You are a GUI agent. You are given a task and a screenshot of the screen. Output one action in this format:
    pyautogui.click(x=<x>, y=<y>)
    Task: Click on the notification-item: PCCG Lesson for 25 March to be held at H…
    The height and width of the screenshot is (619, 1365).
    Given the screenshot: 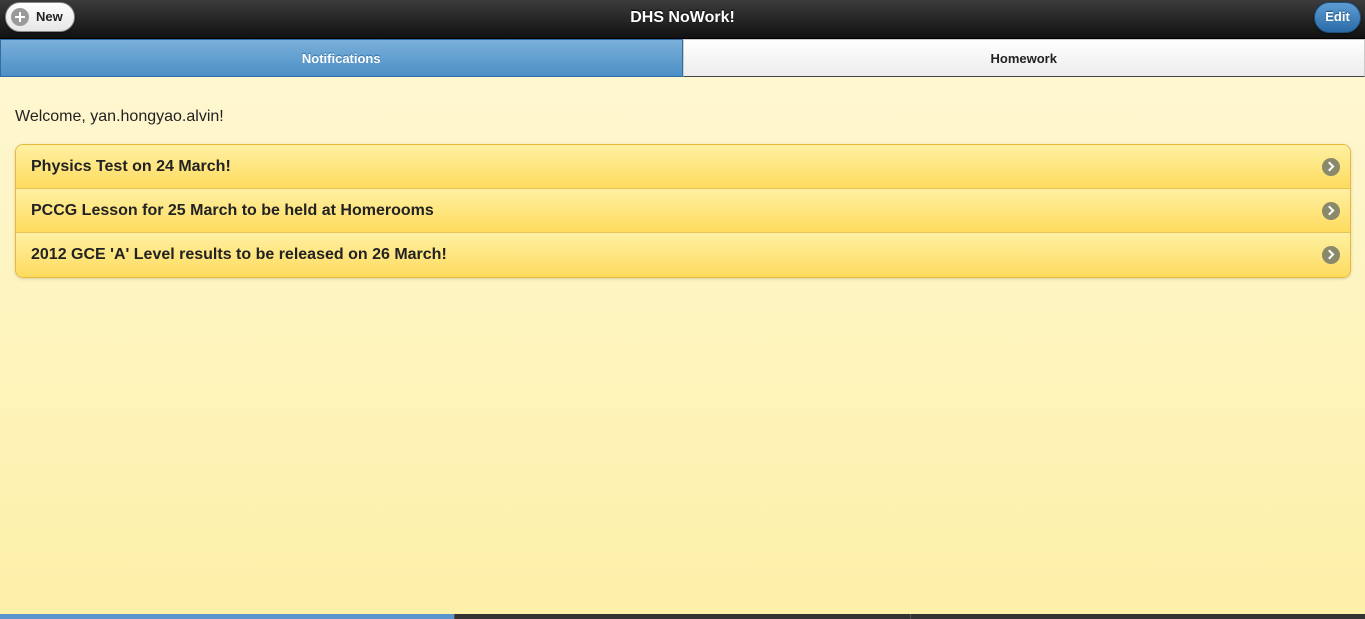 What is the action you would take?
    pyautogui.click(x=683, y=211)
    